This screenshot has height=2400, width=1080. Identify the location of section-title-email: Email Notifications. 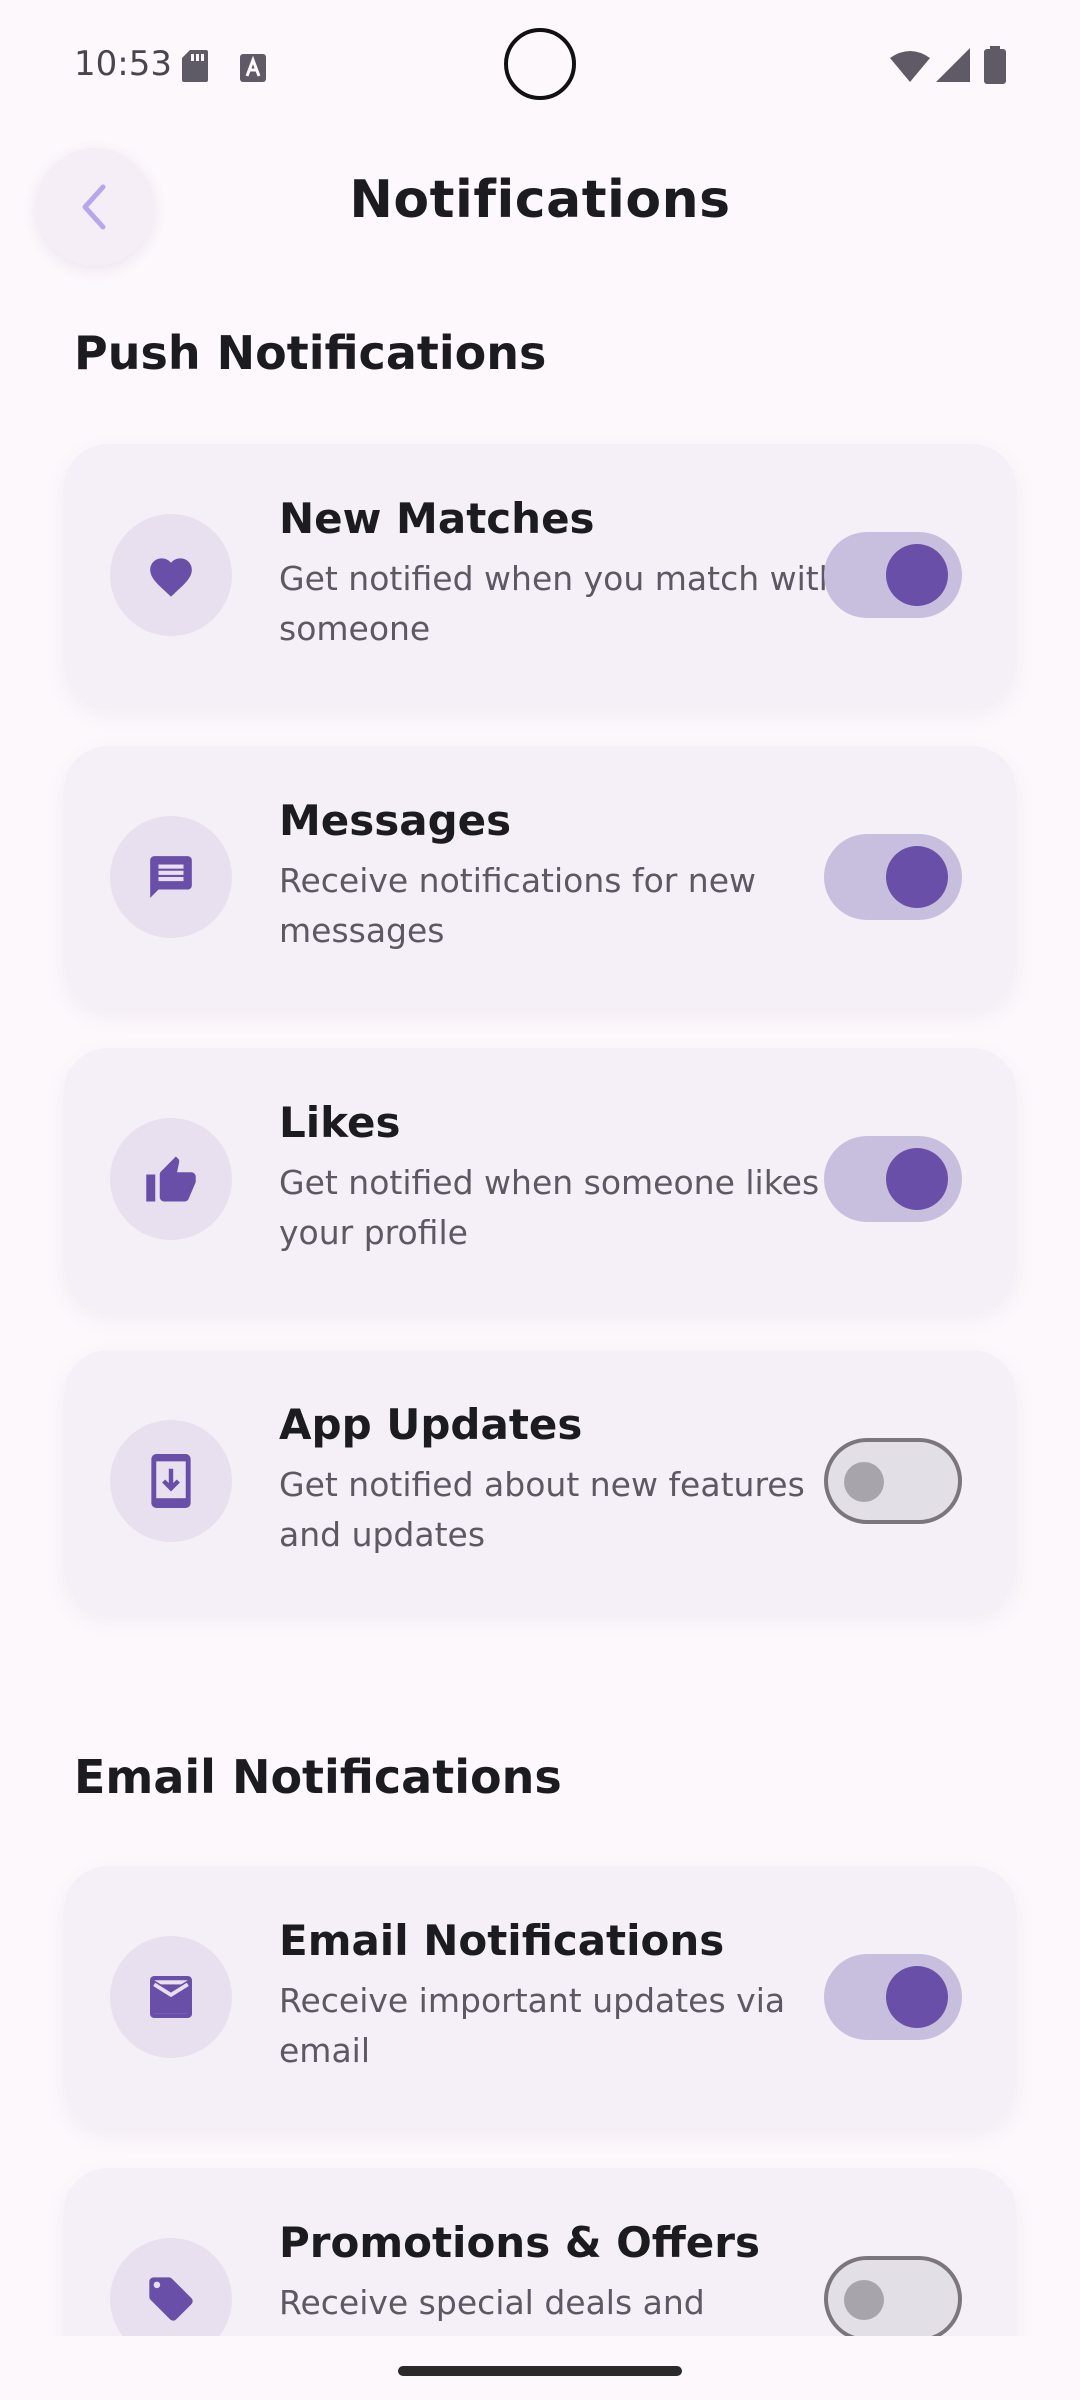
(318, 1777).